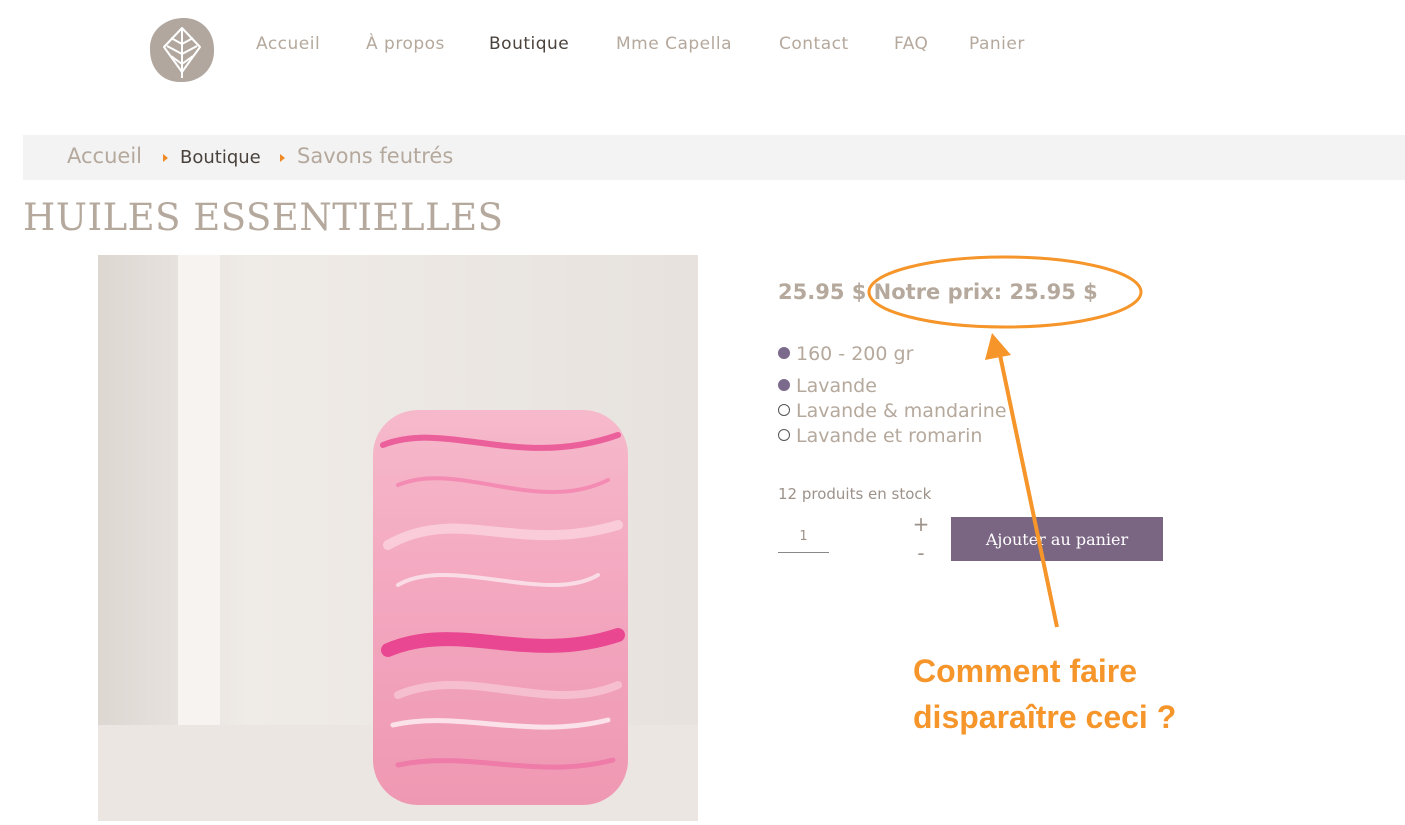 The image size is (1405, 825). Describe the element at coordinates (1045, 717) in the screenshot. I see `annotation-line-2: disparaître ceci ?` at that location.